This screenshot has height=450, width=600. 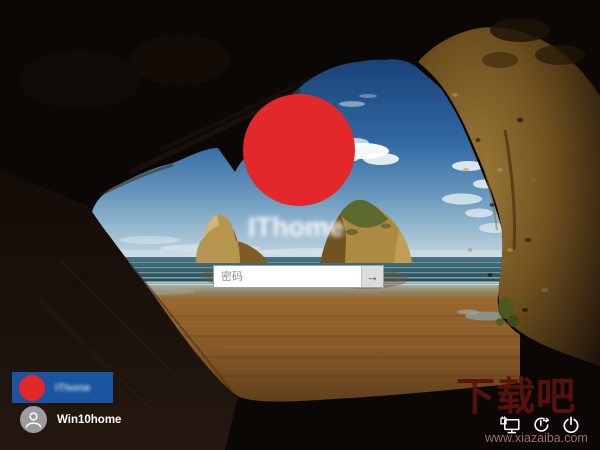 I want to click on user-avatar-censored-icon, so click(x=32, y=387).